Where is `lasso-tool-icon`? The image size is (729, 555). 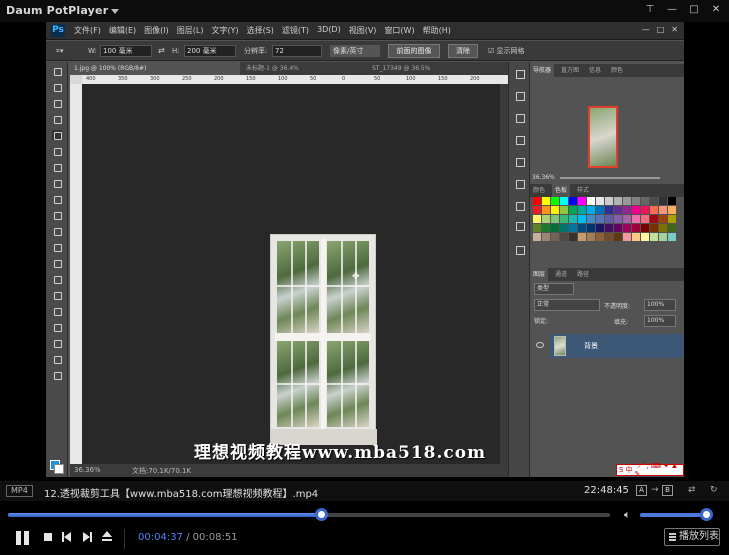
lasso-tool-icon is located at coordinates (57, 103).